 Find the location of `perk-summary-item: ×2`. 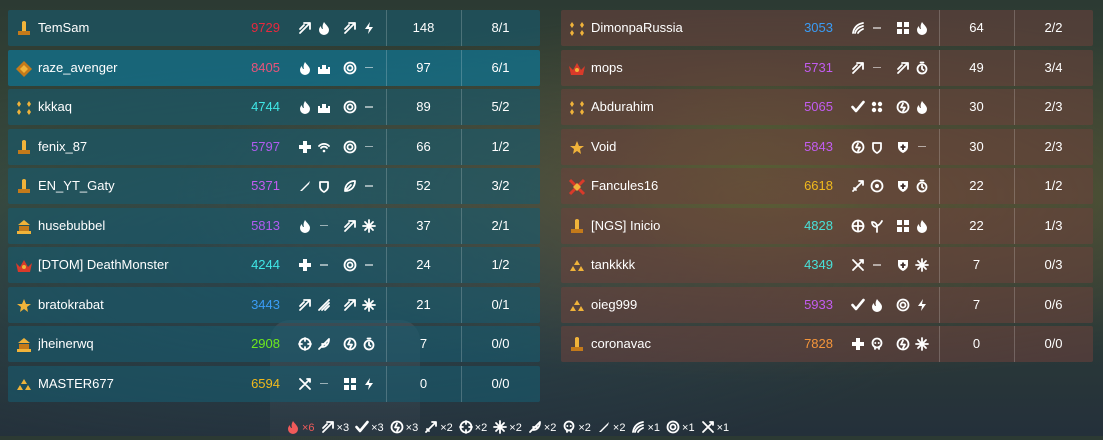

perk-summary-item: ×2 is located at coordinates (542, 428).